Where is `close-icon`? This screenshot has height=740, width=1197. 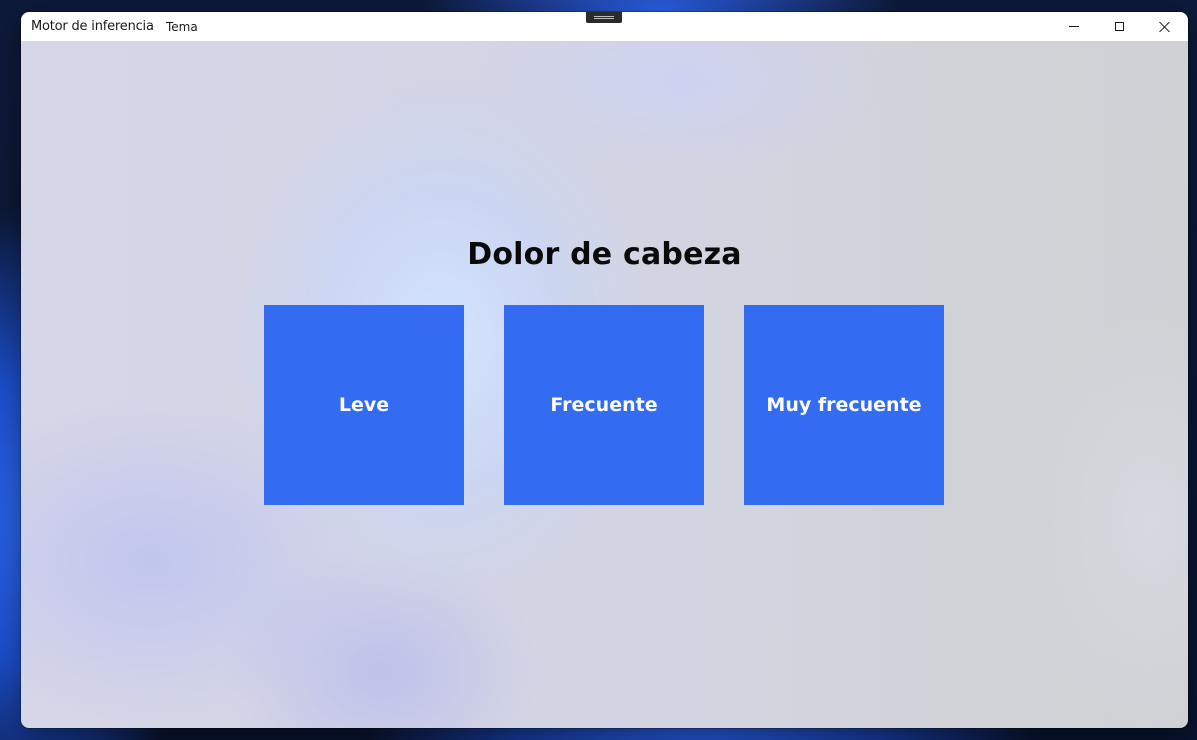 close-icon is located at coordinates (1165, 27).